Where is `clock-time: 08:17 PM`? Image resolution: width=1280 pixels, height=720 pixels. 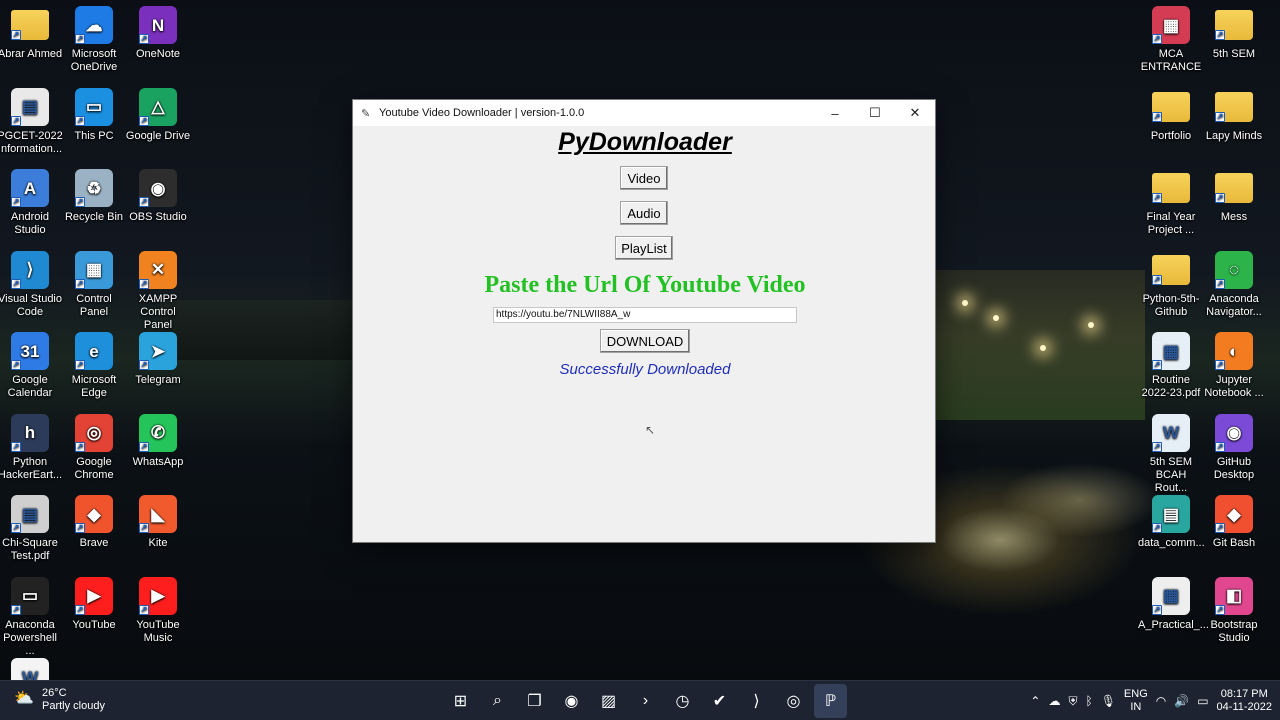
clock-time: 08:17 PM is located at coordinates (1244, 694).